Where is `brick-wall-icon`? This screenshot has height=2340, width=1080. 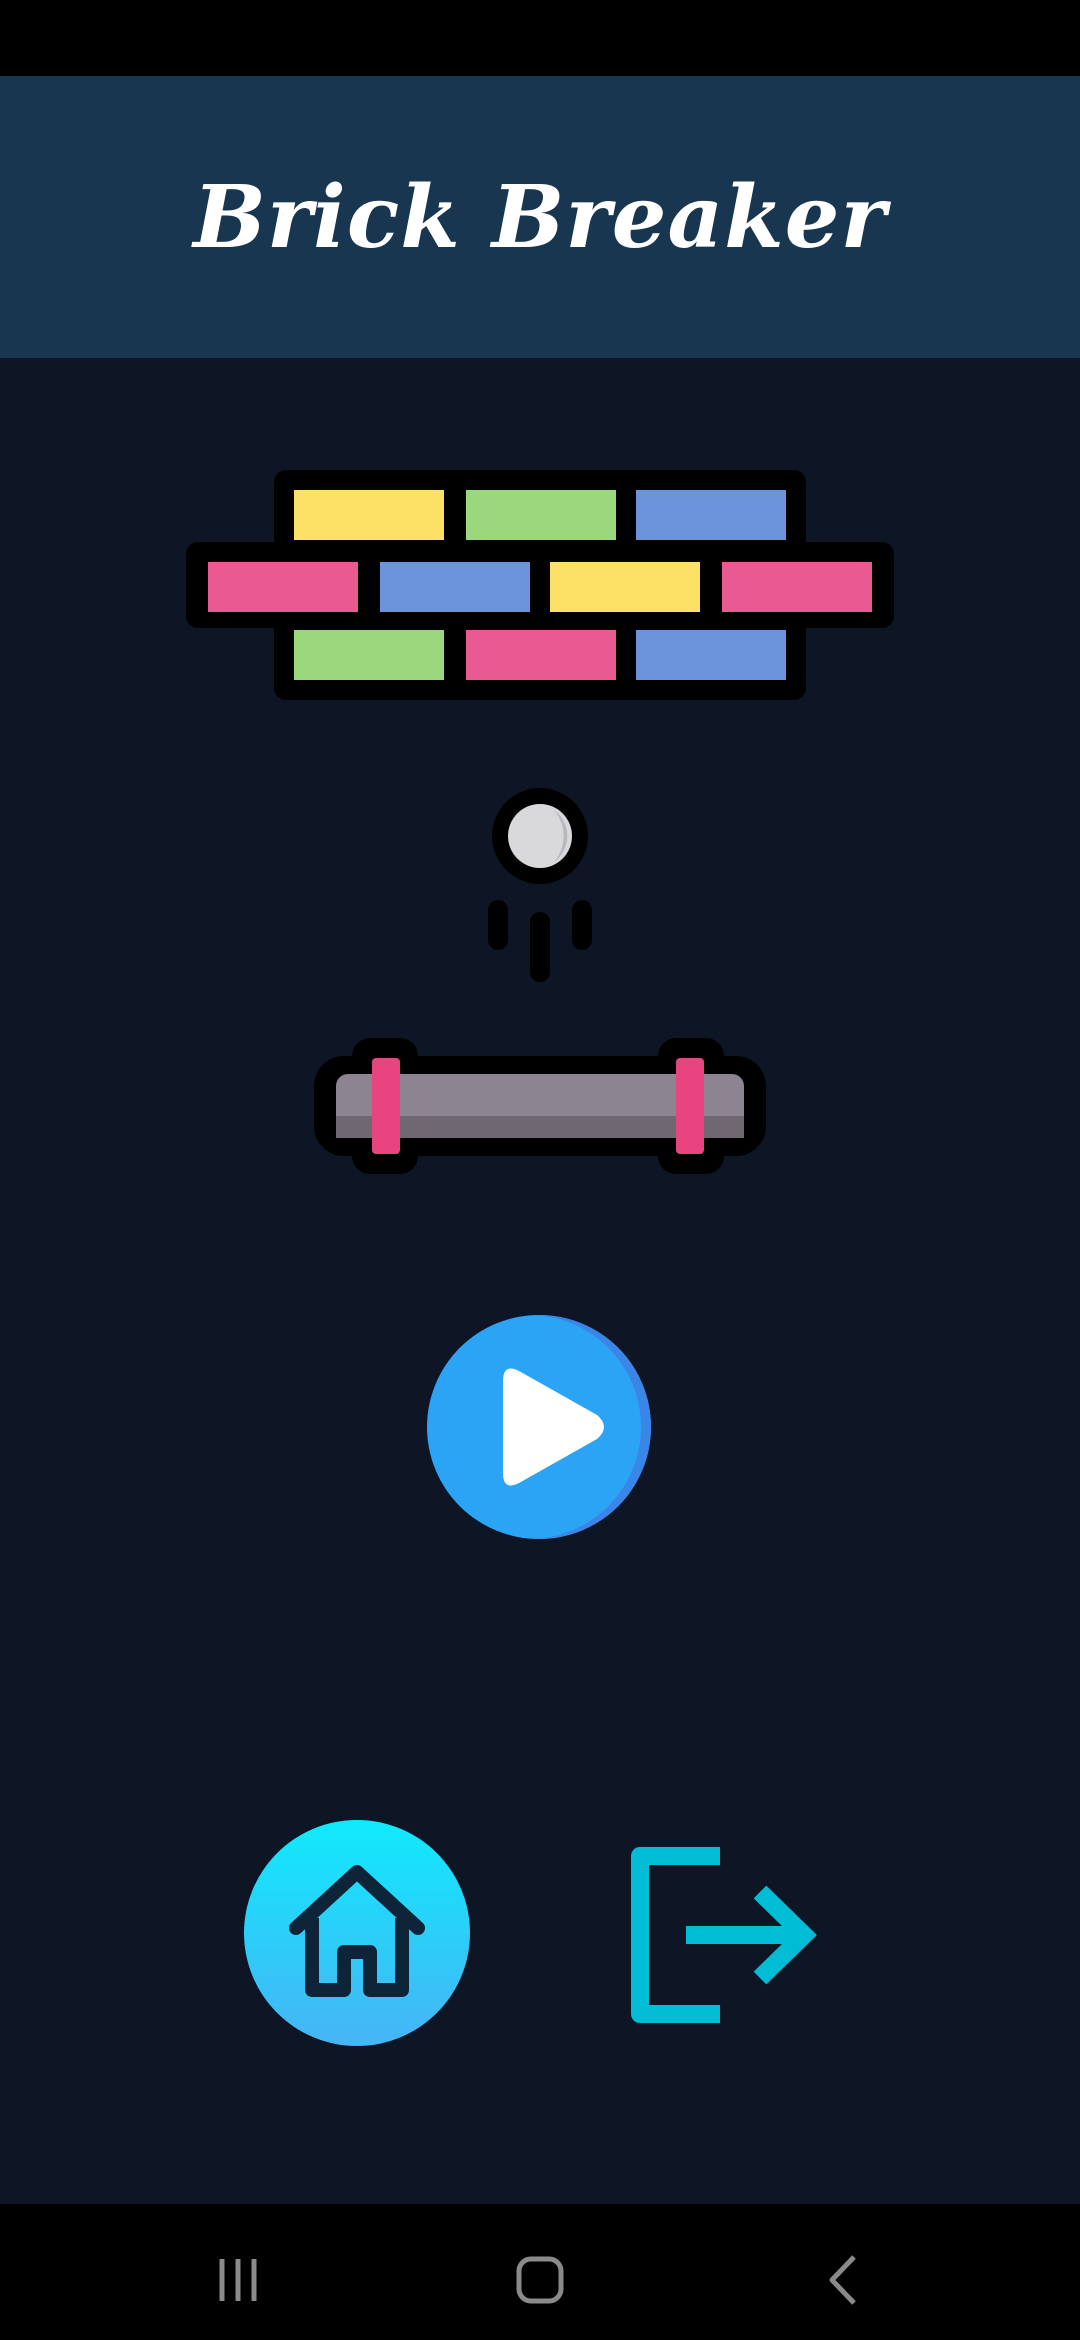 brick-wall-icon is located at coordinates (540, 585).